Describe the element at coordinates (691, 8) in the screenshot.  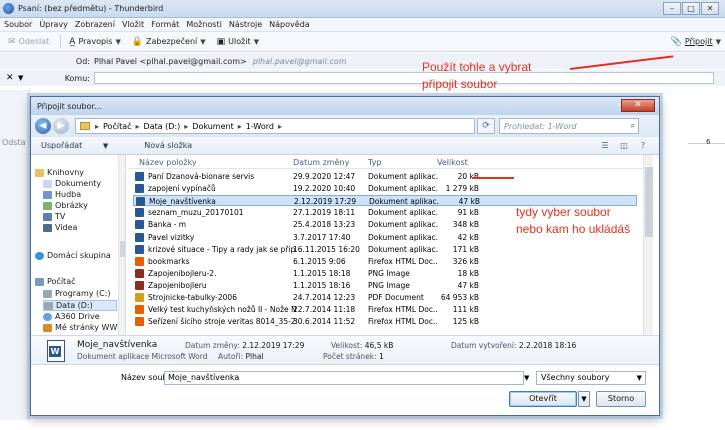
I see `maximize-button: □` at that location.